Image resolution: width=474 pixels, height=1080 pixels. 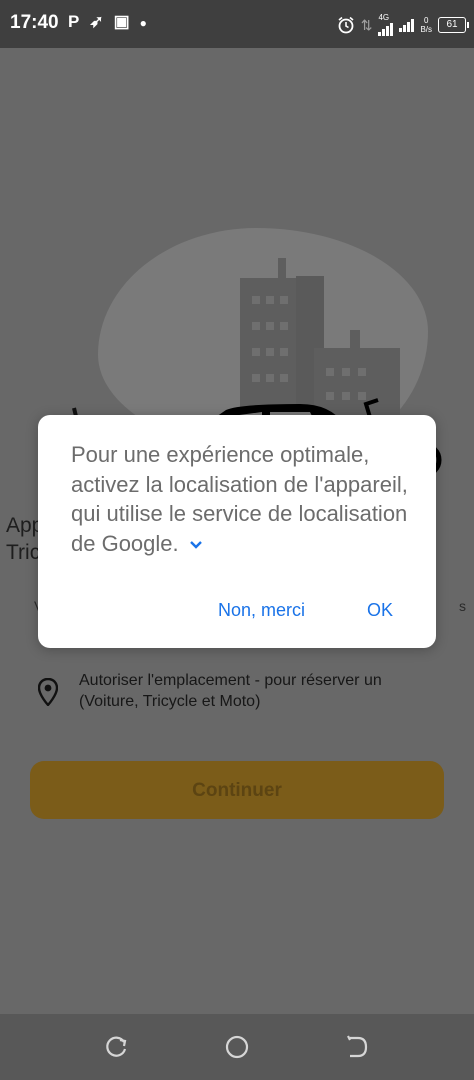 What do you see at coordinates (346, 25) in the screenshot?
I see `alarm-icon` at bounding box center [346, 25].